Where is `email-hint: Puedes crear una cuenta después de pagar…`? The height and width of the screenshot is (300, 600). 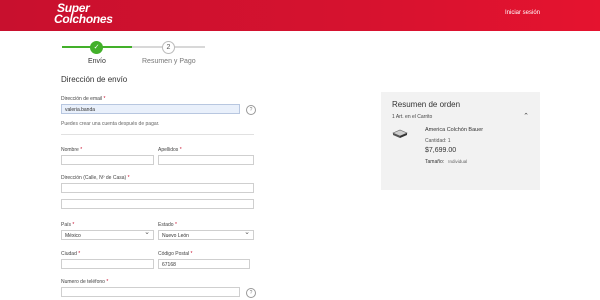 email-hint: Puedes crear una cuenta después de pagar… is located at coordinates (110, 124).